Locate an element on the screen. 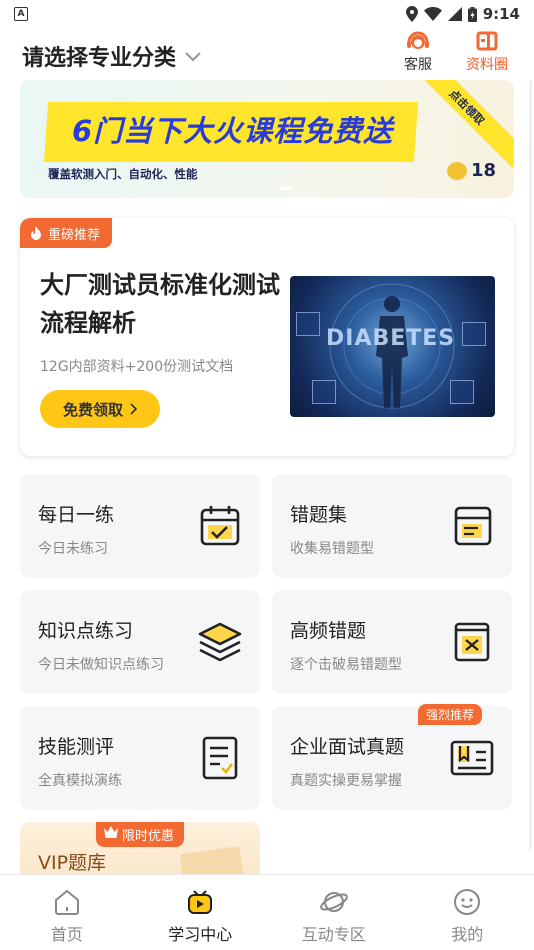 The height and width of the screenshot is (950, 534). recommend-tag: 重磅推荐 is located at coordinates (66, 233).